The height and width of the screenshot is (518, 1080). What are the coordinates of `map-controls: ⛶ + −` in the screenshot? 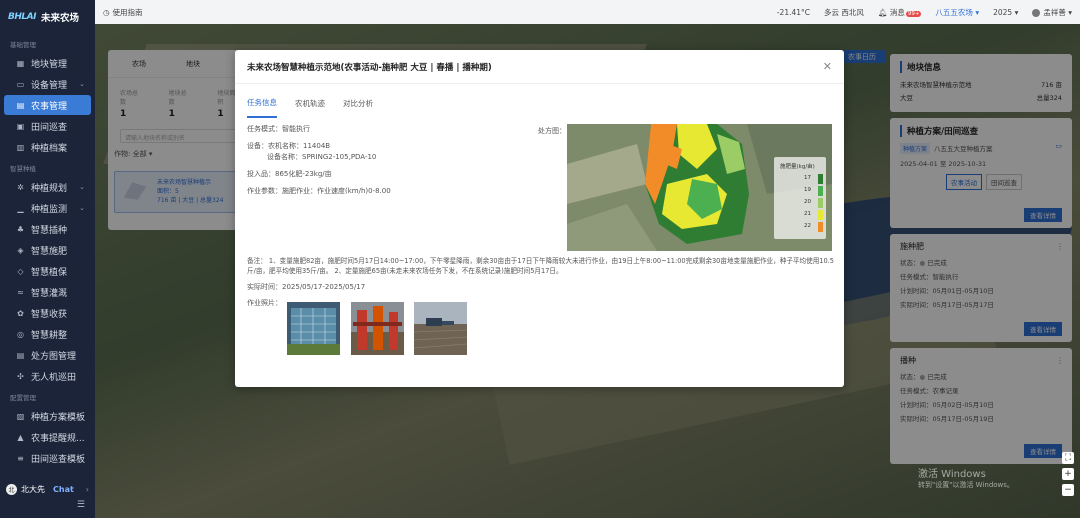 It's located at (1068, 474).